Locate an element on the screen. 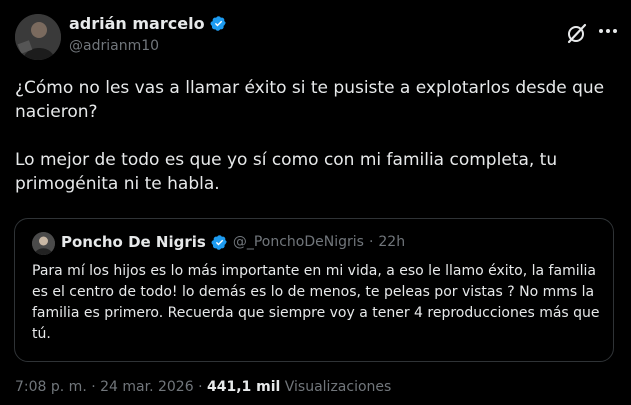 The height and width of the screenshot is (405, 631). author-handle: @adrianm10 is located at coordinates (114, 46).